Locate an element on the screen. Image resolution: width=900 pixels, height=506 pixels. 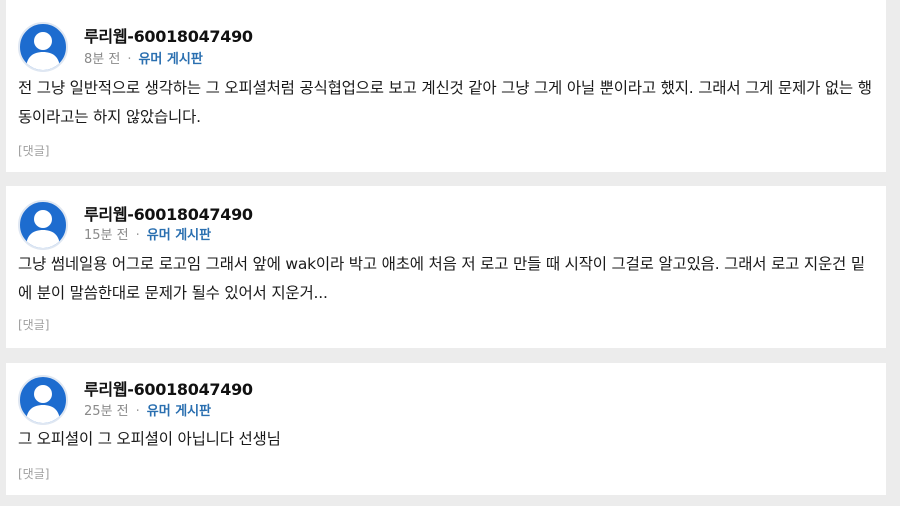
comment-meta: 8분 전 · 유머 게시판 is located at coordinates (143, 57).